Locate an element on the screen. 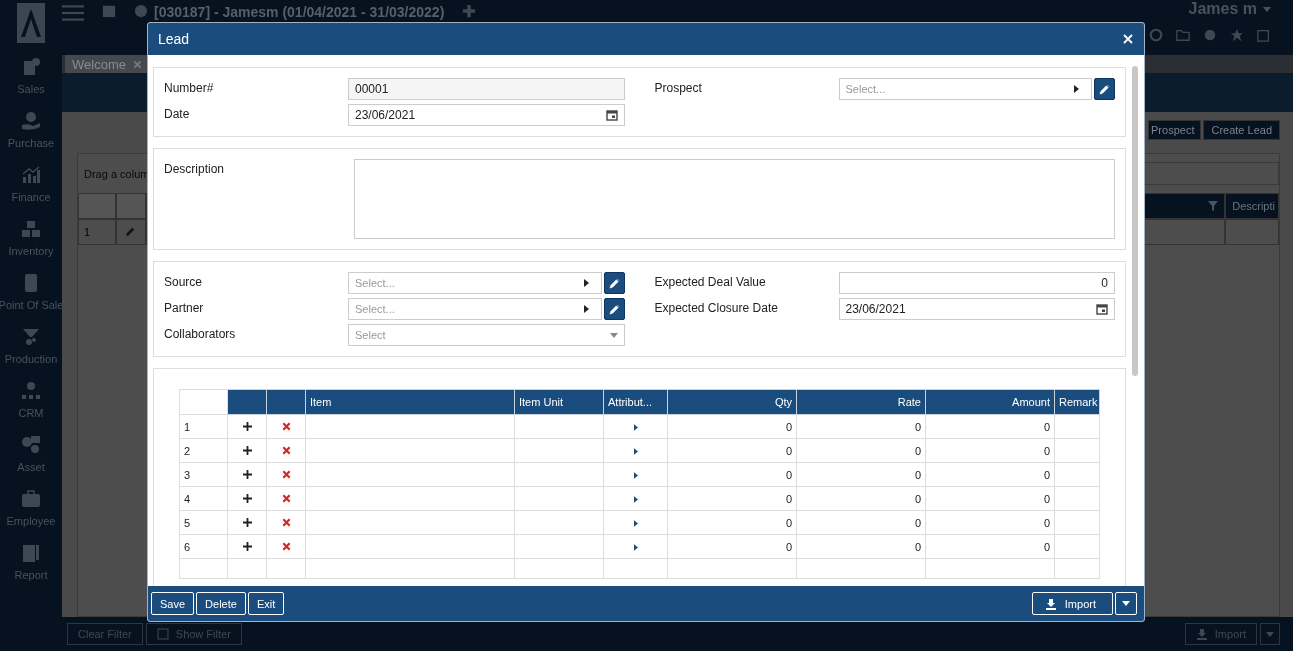 The width and height of the screenshot is (1293, 651). logo-icon is located at coordinates (31, 23).